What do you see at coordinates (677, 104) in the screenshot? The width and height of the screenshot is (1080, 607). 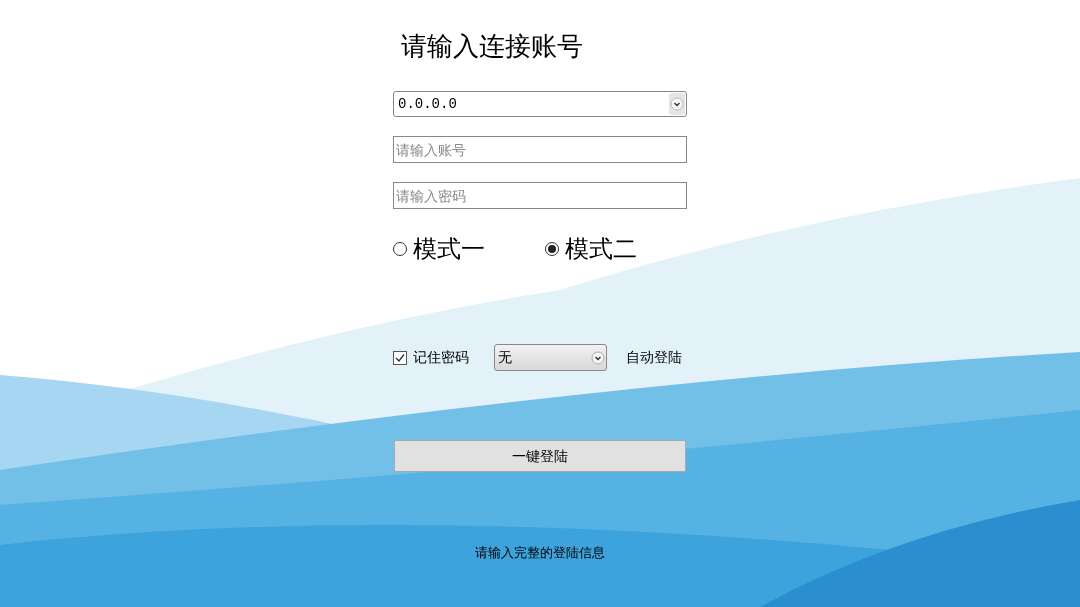 I see `chevron-down-icon` at bounding box center [677, 104].